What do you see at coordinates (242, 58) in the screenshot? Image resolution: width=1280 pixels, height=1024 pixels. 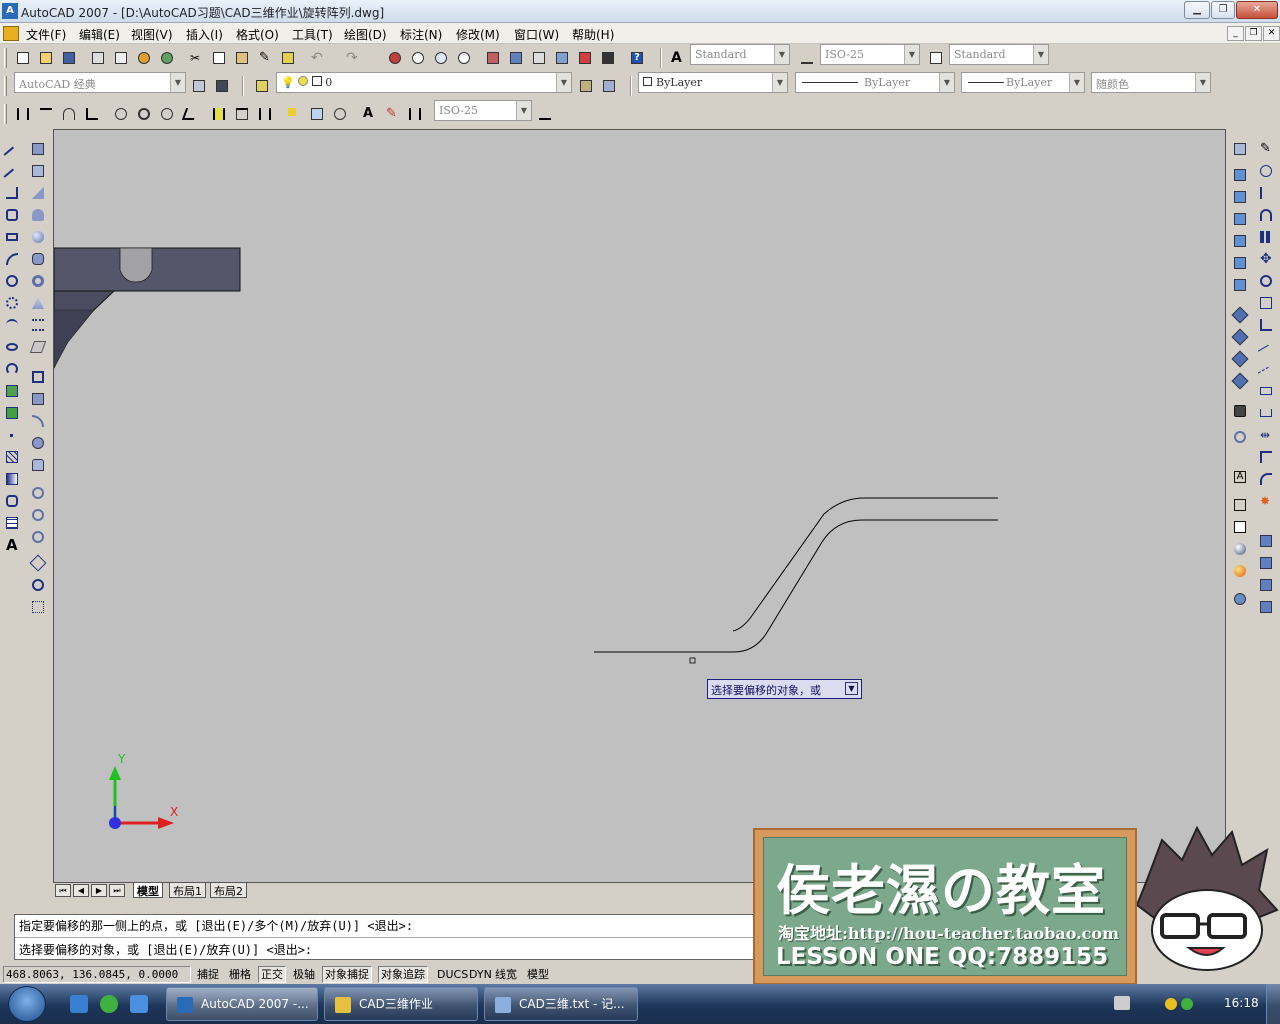 I see `paste-icon` at bounding box center [242, 58].